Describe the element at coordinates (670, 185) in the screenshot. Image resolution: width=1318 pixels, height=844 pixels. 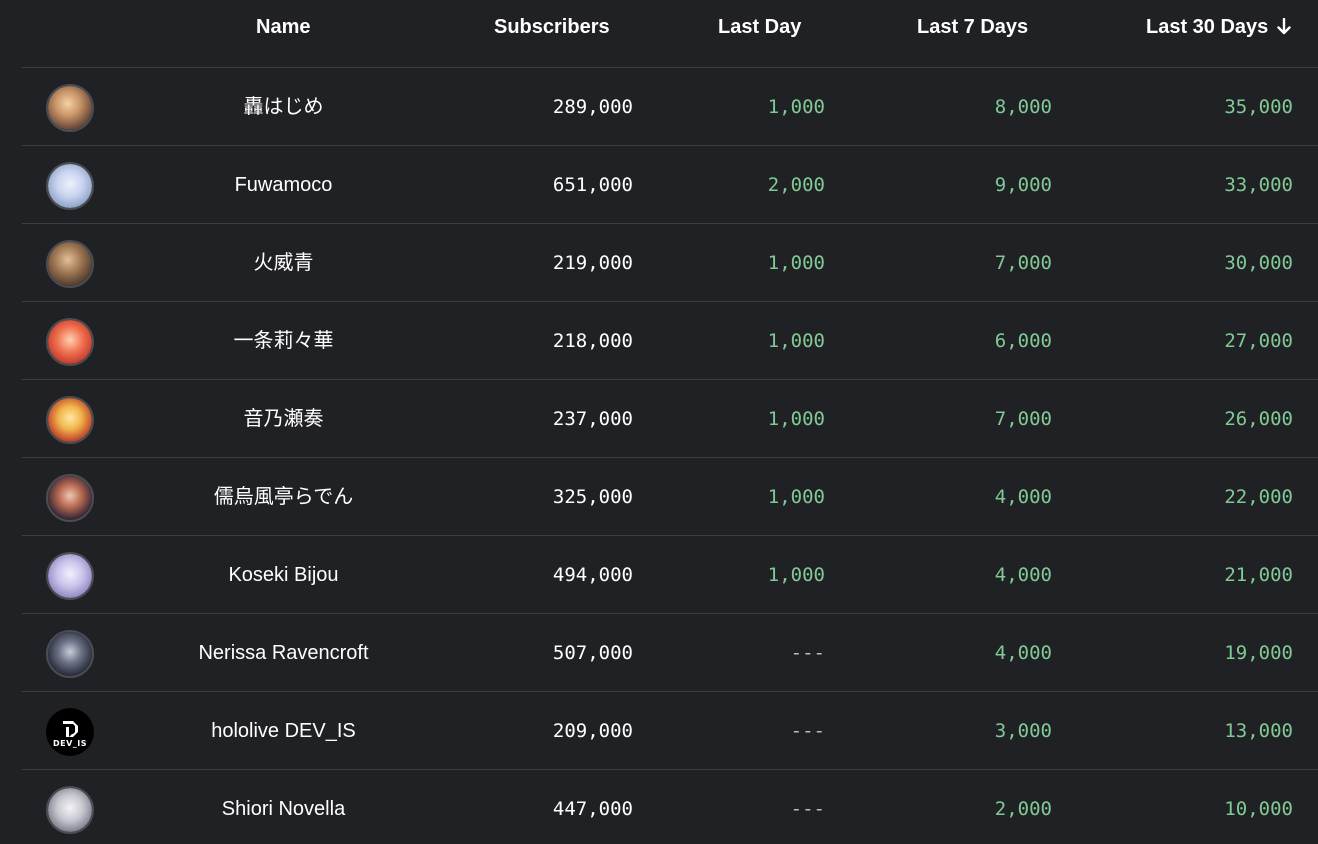
I see `table-row: Fuwamoco 651,000 2,000 9,000 33,000` at that location.